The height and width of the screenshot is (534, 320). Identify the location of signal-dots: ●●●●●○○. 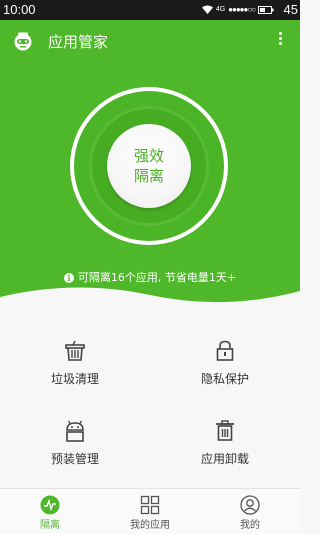
(242, 9).